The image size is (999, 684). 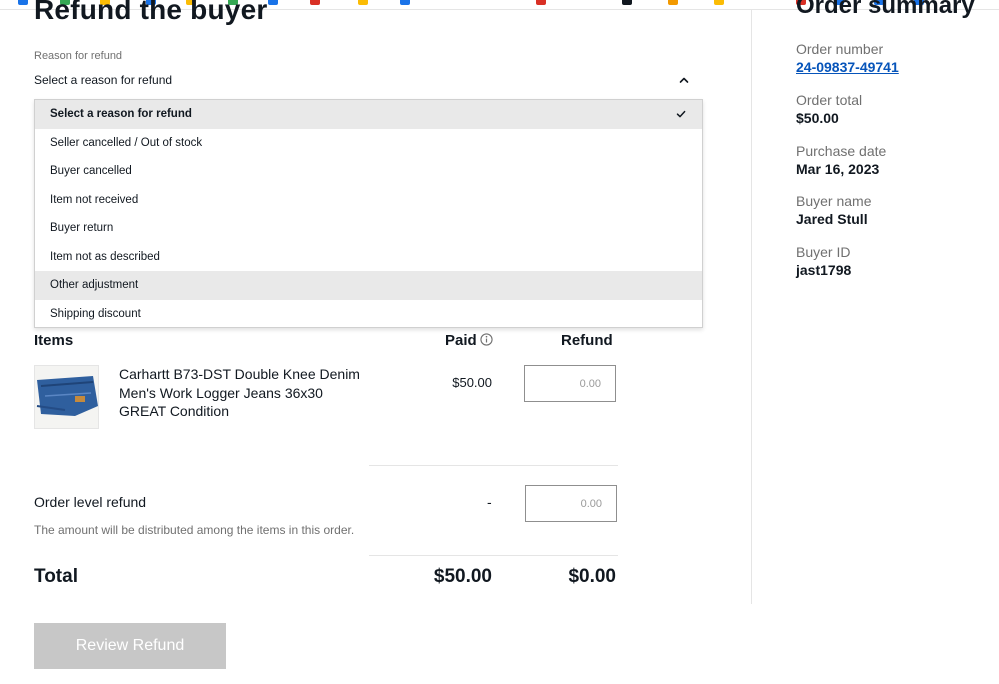 What do you see at coordinates (94, 285) in the screenshot?
I see `reason-option-label: Other adjustment` at bounding box center [94, 285].